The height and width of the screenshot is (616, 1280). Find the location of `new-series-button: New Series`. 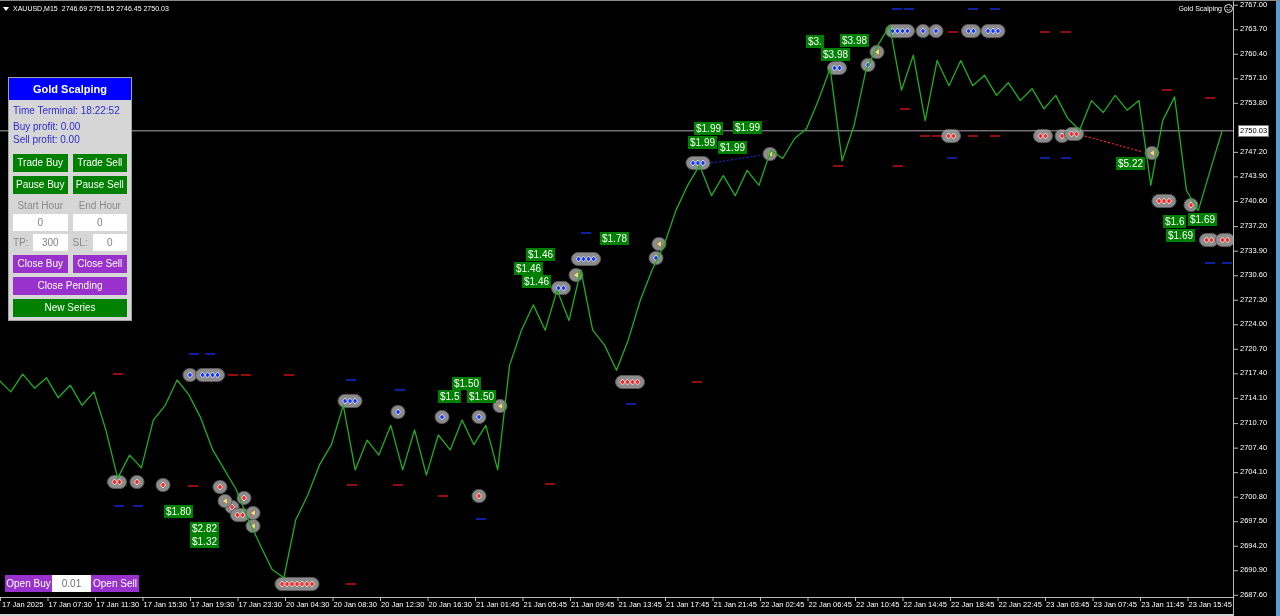

new-series-button: New Series is located at coordinates (70, 308).